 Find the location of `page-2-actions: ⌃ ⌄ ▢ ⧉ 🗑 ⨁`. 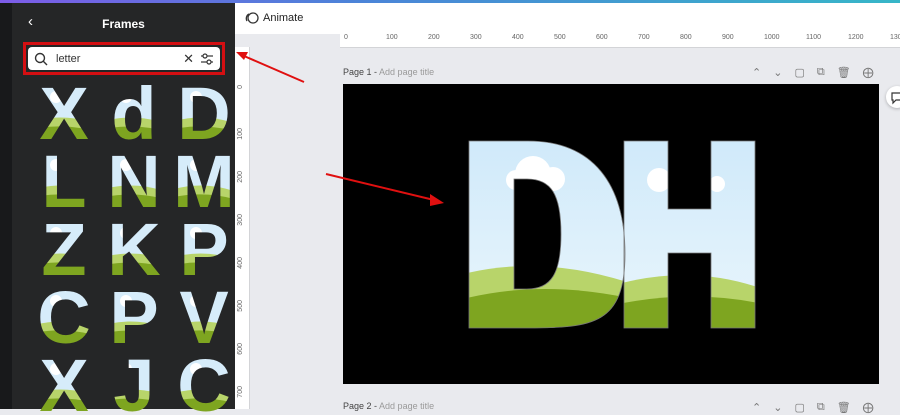

page-2-actions: ⌃ ⌄ ▢ ⧉ 🗑 ⨁ is located at coordinates (813, 407).